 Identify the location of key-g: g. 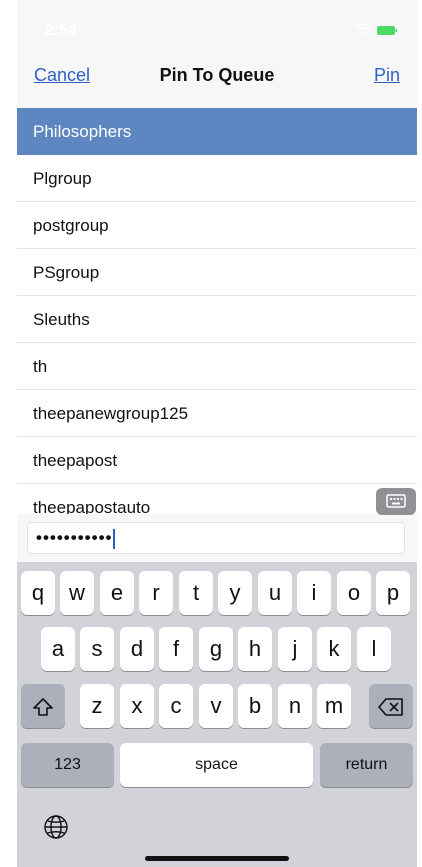
(216, 649).